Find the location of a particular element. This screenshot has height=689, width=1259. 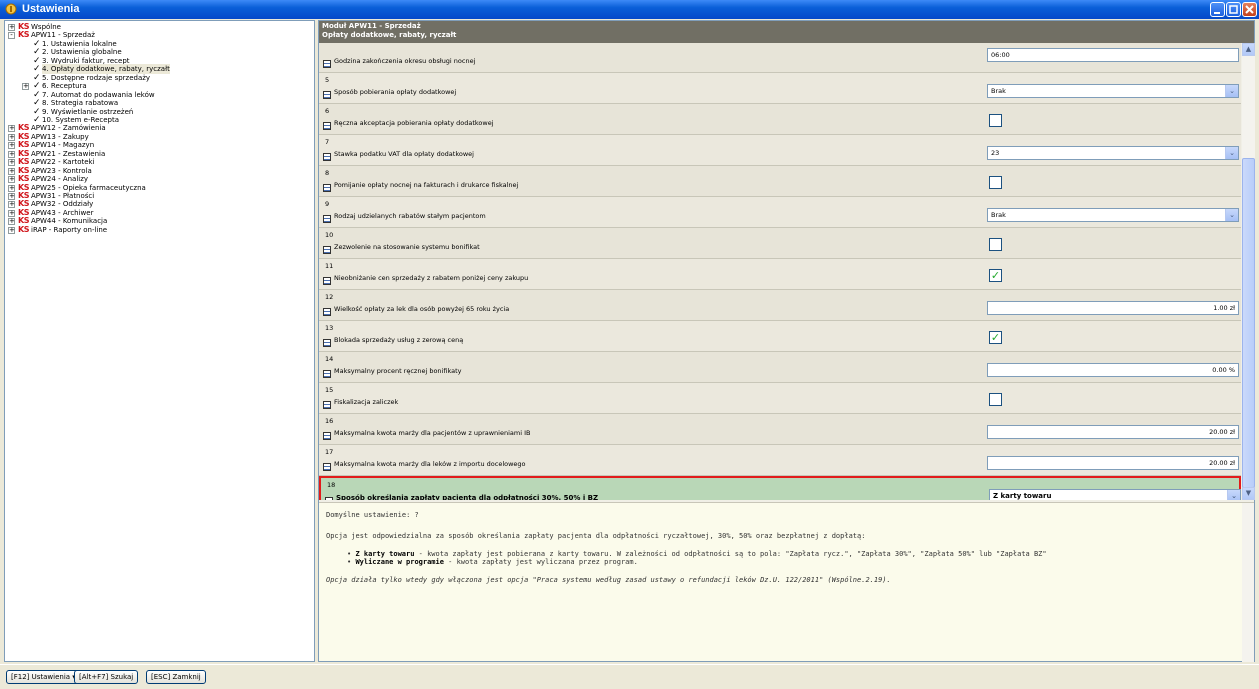

window-title: Ustawienia is located at coordinates (51, 9).